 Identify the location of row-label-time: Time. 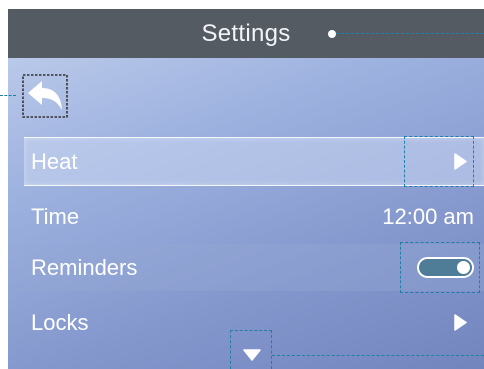
(55, 216).